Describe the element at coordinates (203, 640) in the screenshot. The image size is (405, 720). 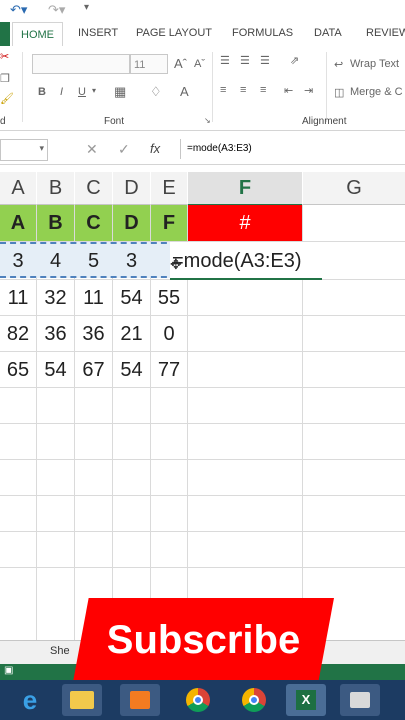
I see `subscribe-banner: Subscribe` at that location.